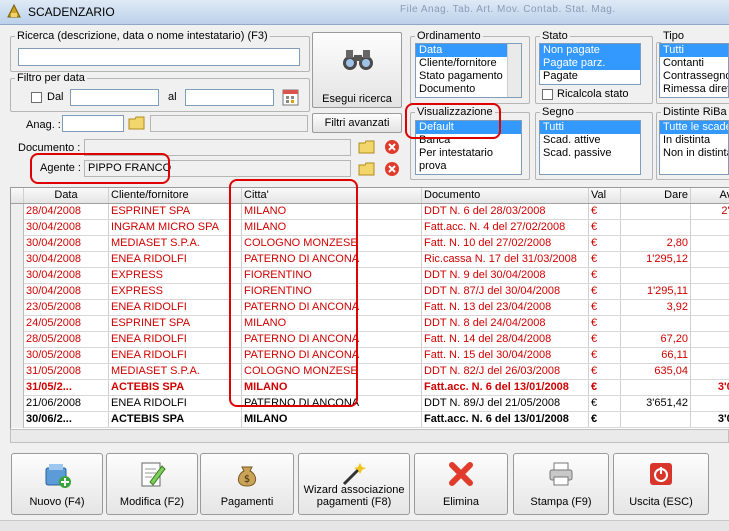  I want to click on calendar-button, so click(290, 97).